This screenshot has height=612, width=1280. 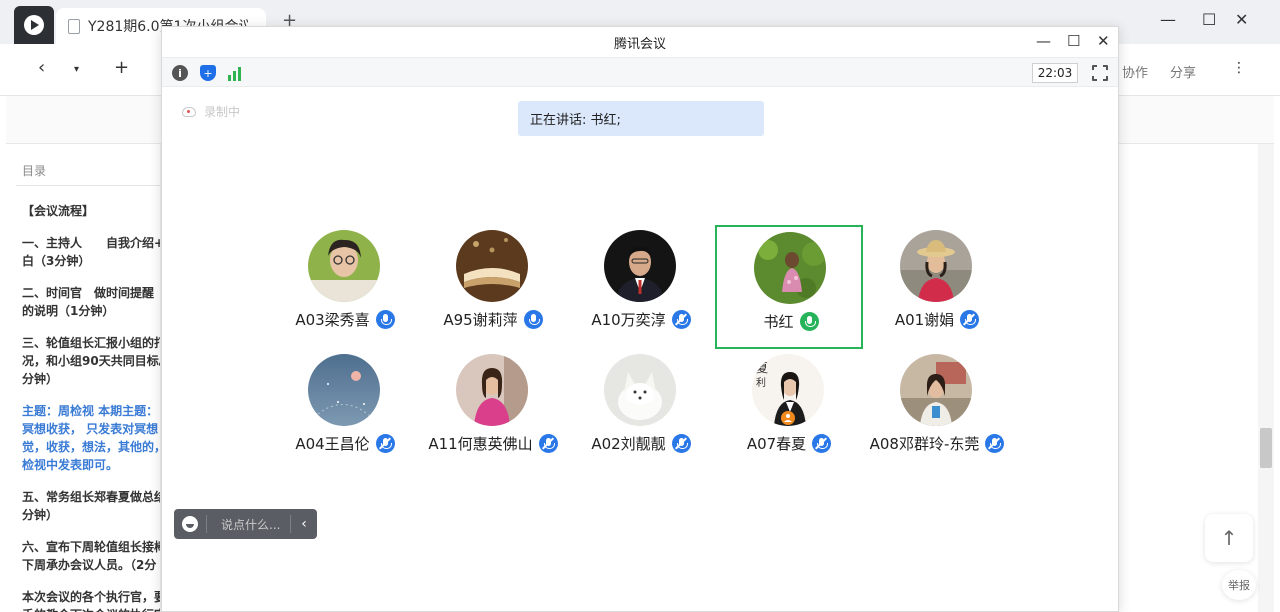 I want to click on participant-label: A10万奕淳, so click(x=641, y=319).